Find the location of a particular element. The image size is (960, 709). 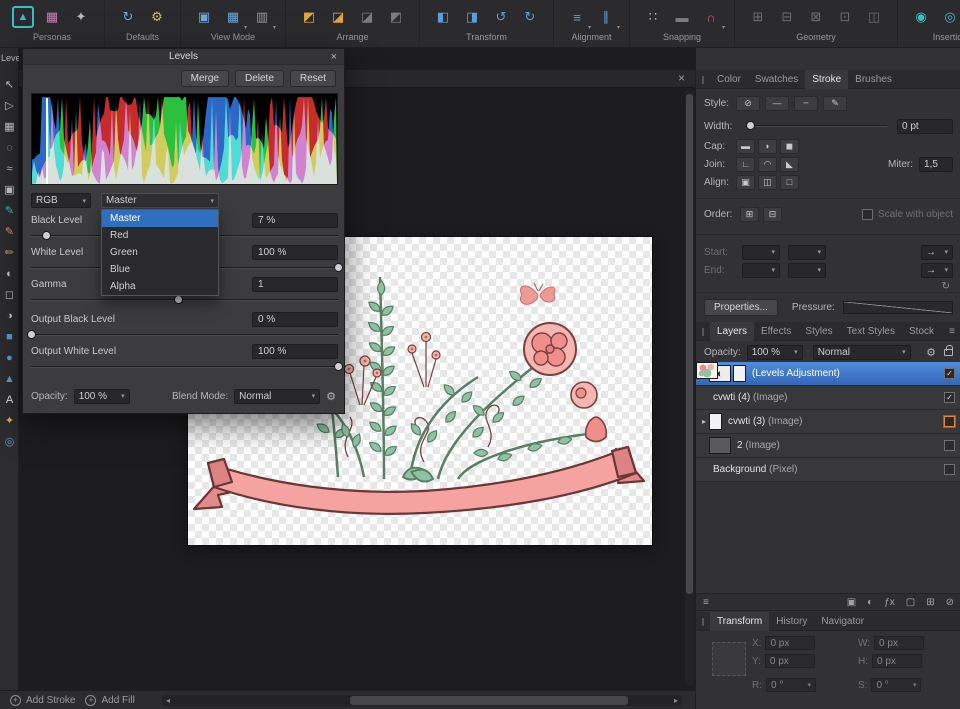

start-style-select: ▾ is located at coordinates (761, 252).